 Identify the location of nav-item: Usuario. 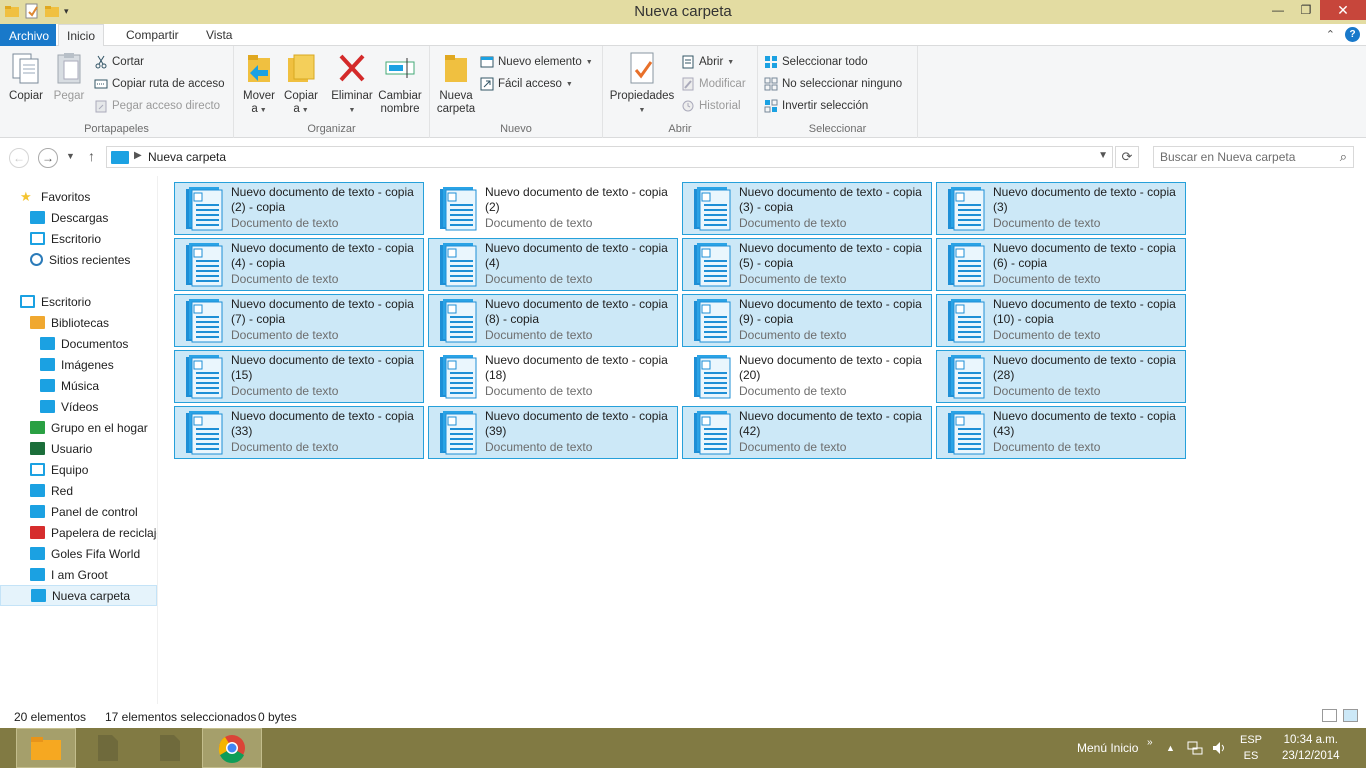
(78, 448).